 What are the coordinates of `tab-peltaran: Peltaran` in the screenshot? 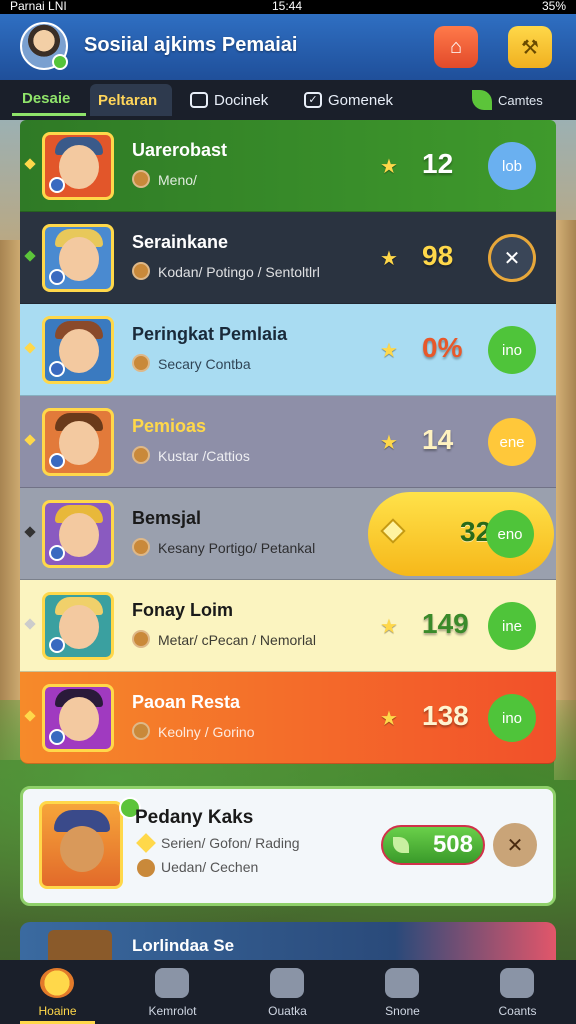 It's located at (131, 100).